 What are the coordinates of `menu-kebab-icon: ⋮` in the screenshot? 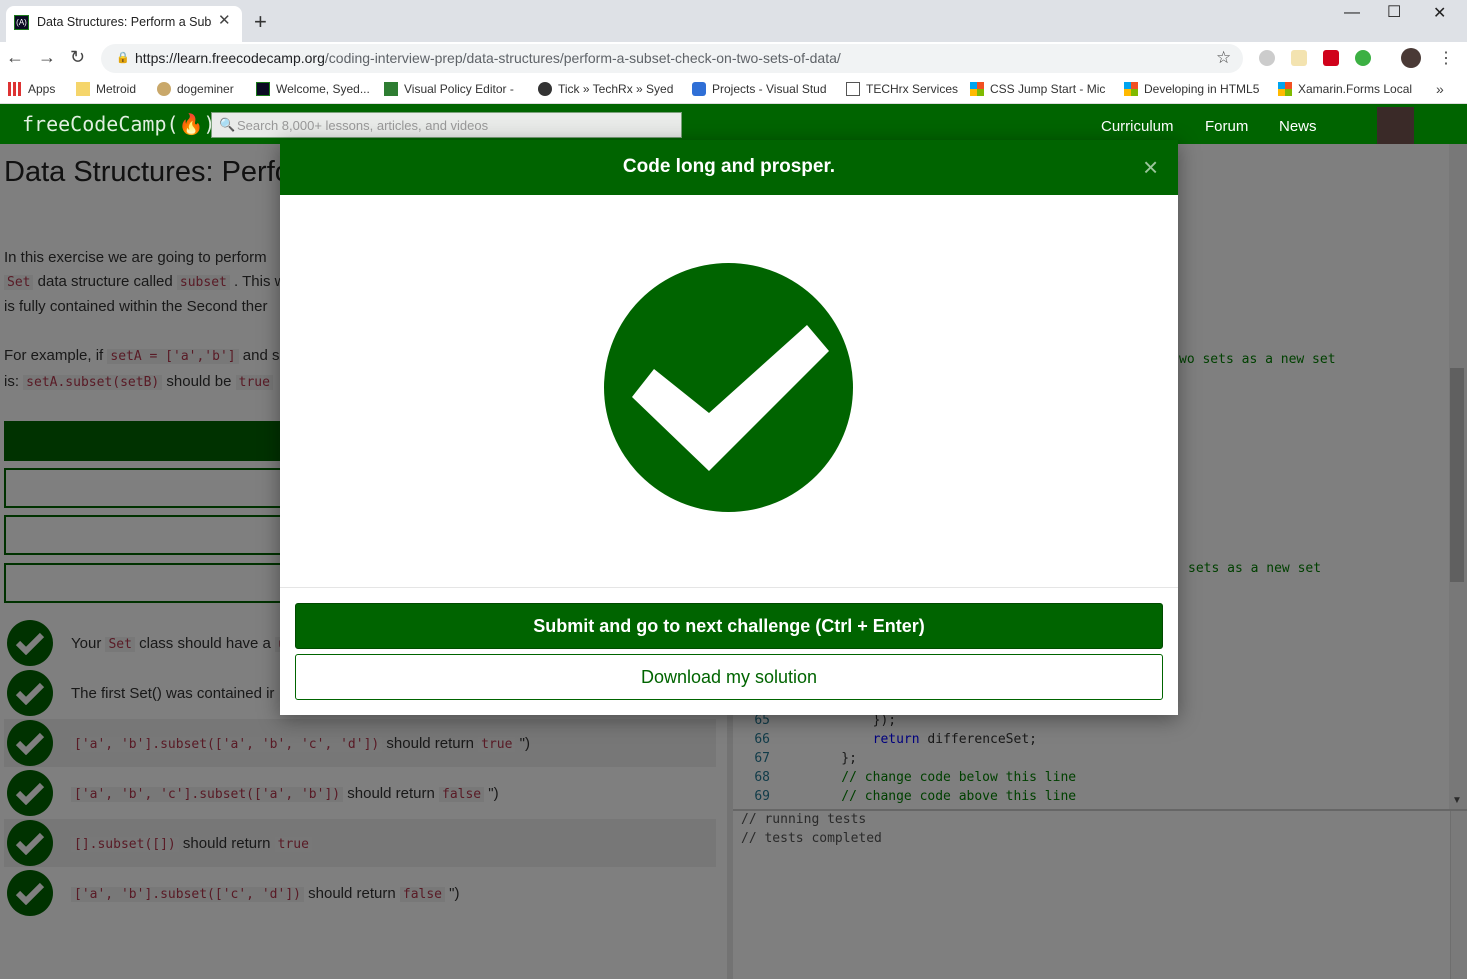 It's located at (1446, 58).